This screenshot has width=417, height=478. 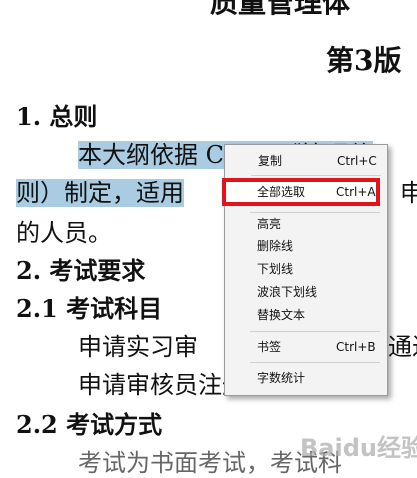 I want to click on menu-item-label: 下划线, so click(x=275, y=269).